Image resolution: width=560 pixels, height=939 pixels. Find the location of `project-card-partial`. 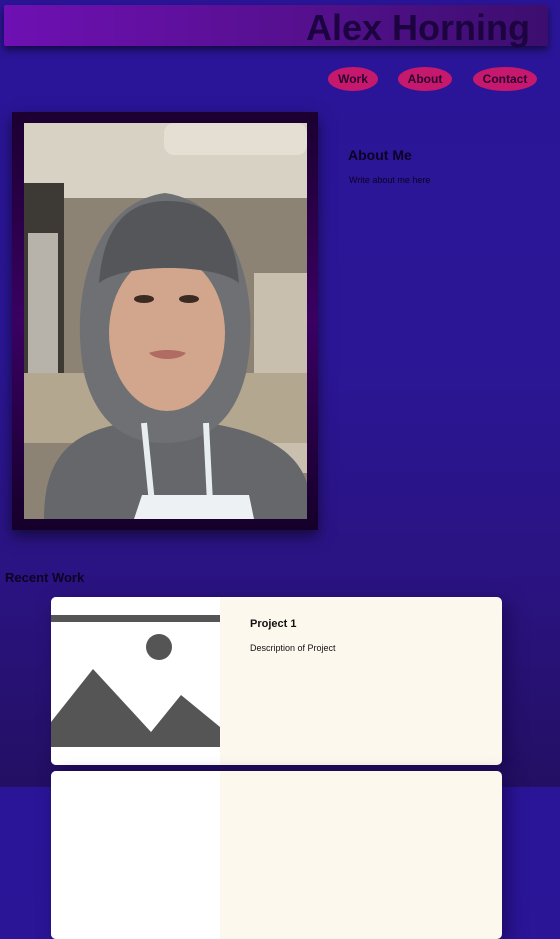

project-card-partial is located at coordinates (276, 855).